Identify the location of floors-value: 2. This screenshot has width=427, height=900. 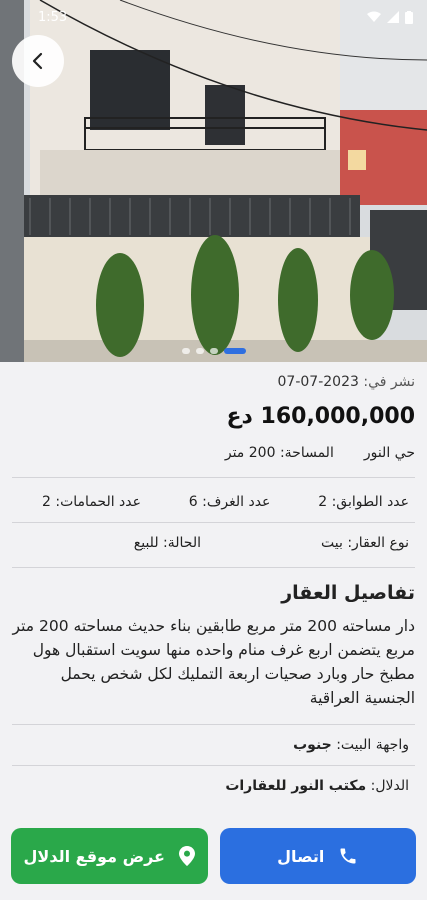
(323, 502).